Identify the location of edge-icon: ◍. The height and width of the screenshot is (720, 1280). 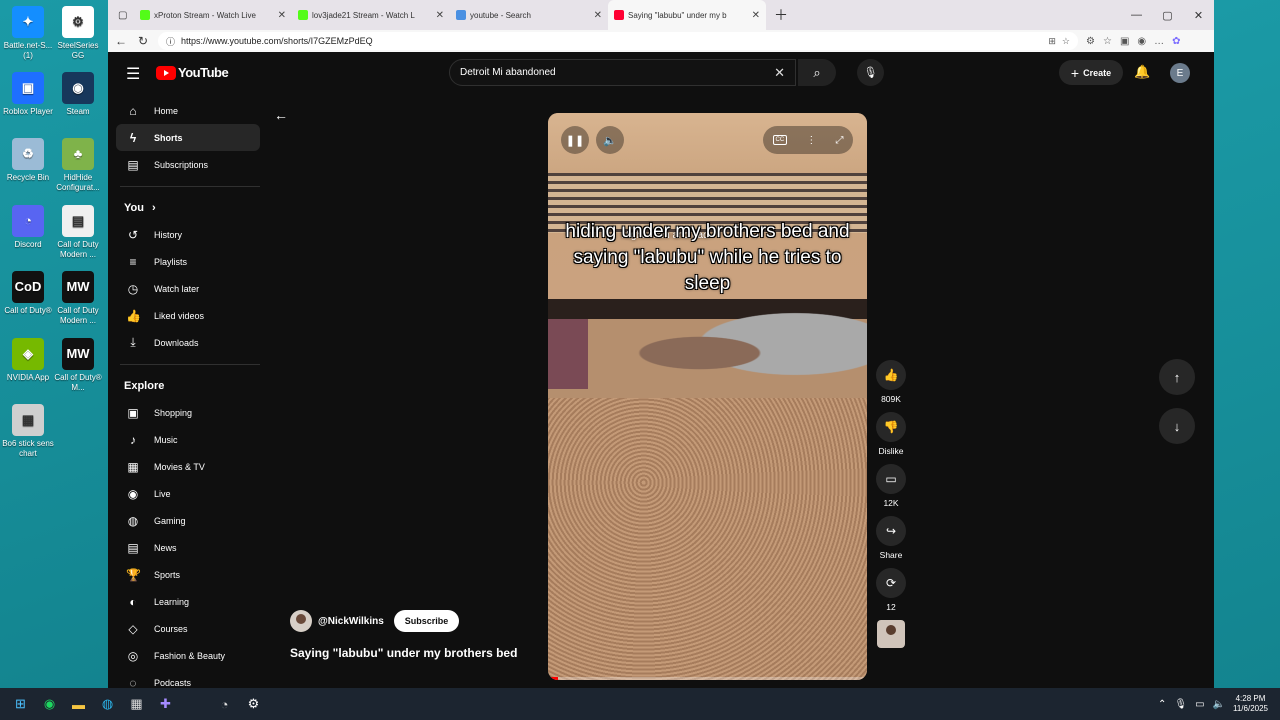
(107, 704).